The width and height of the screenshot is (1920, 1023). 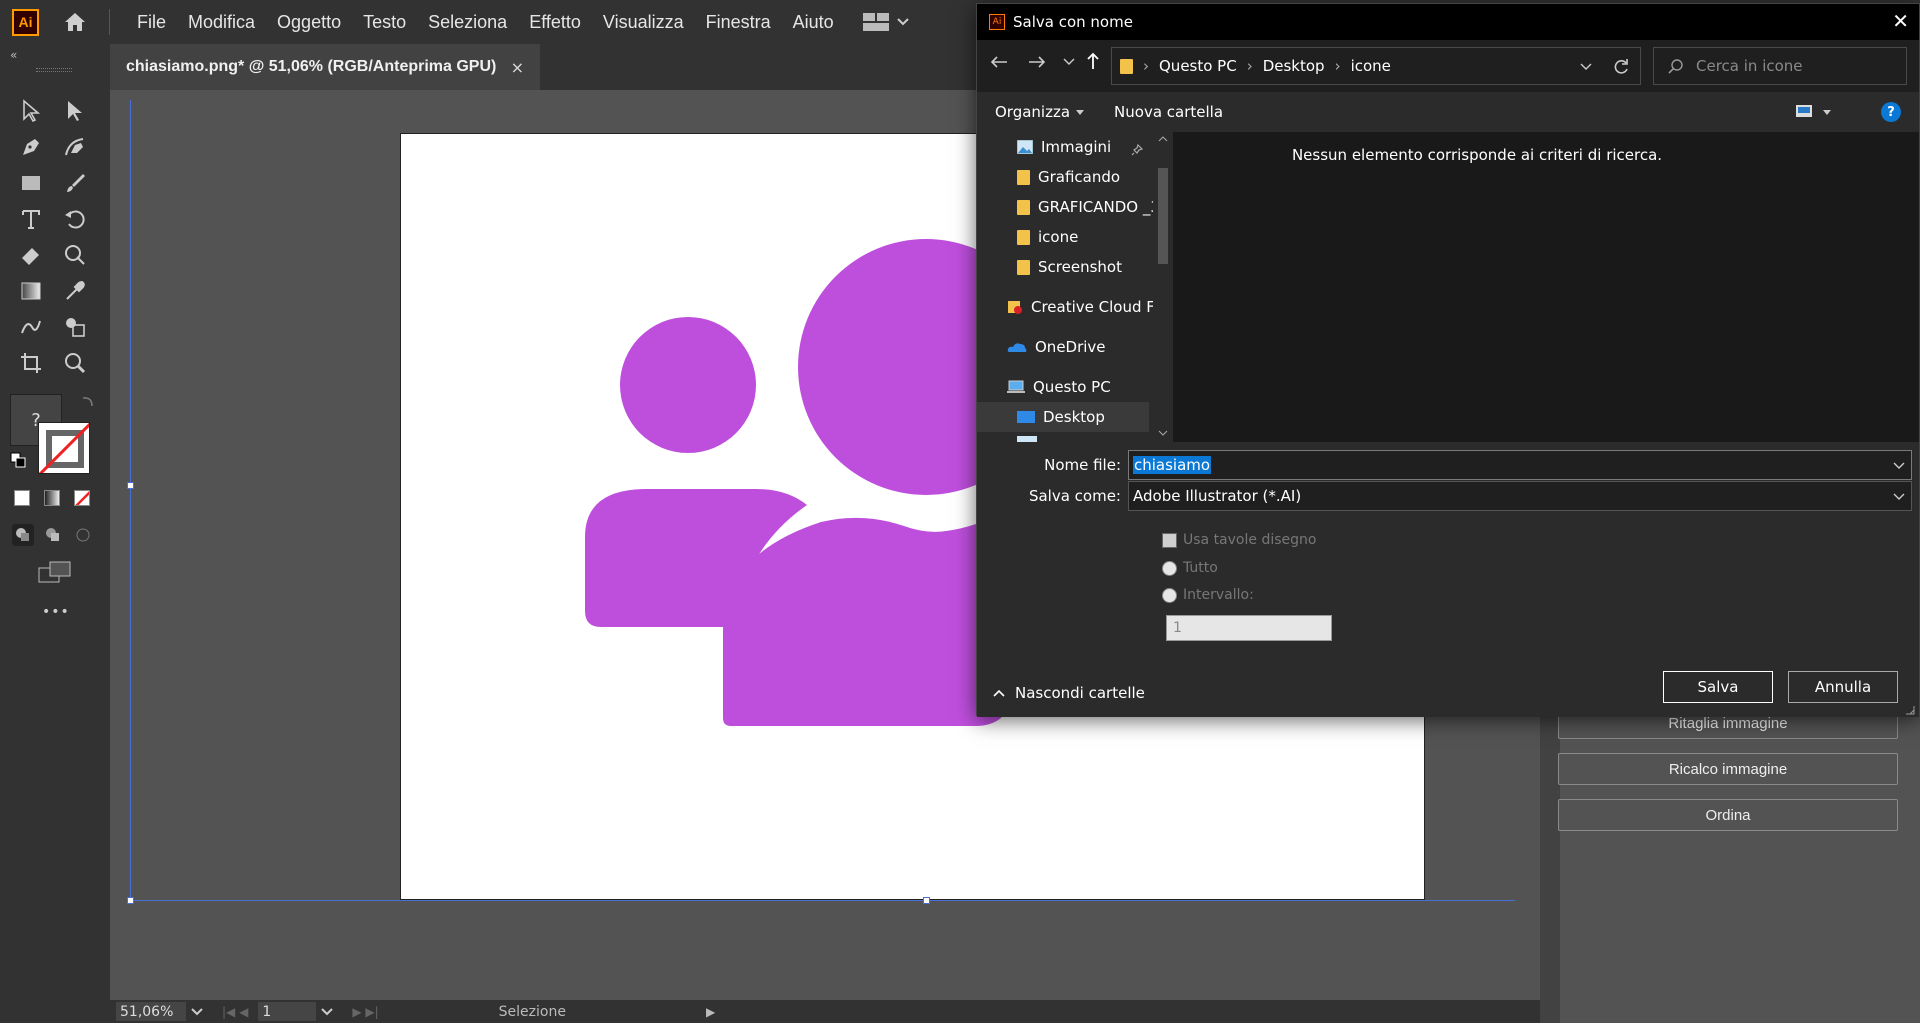 I want to click on scroll-up-icon, so click(x=1163, y=139).